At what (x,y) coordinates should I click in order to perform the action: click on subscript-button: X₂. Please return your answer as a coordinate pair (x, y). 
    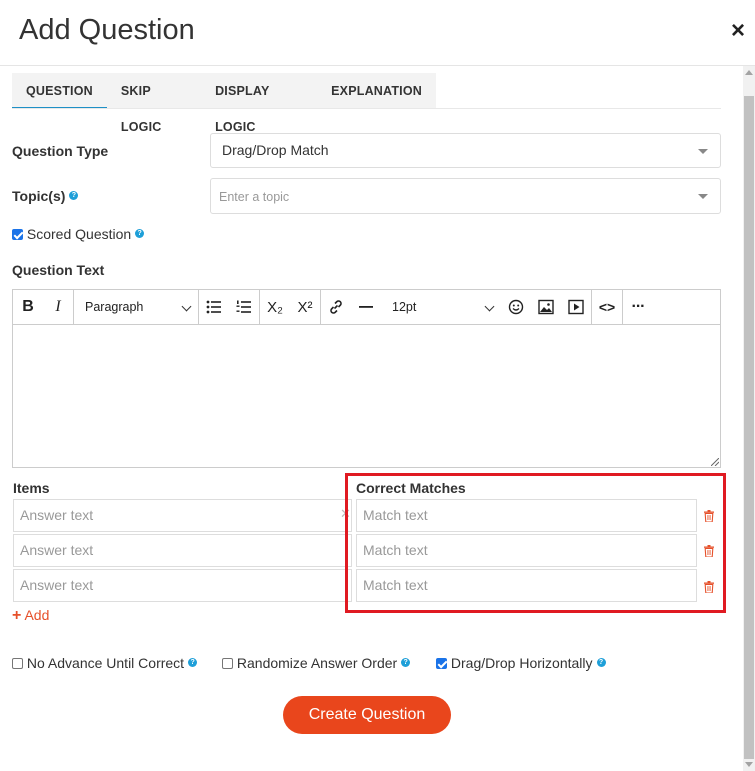
    Looking at the image, I should click on (275, 307).